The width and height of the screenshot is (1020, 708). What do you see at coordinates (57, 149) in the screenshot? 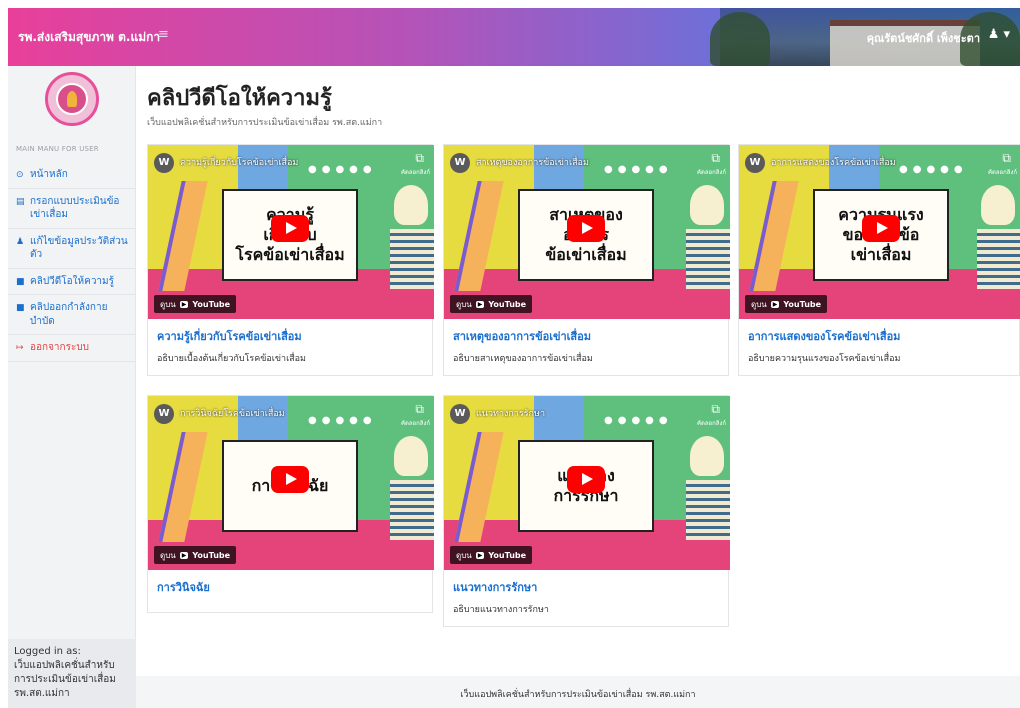
I see `menu-title: MAIN MANU FOR USER` at bounding box center [57, 149].